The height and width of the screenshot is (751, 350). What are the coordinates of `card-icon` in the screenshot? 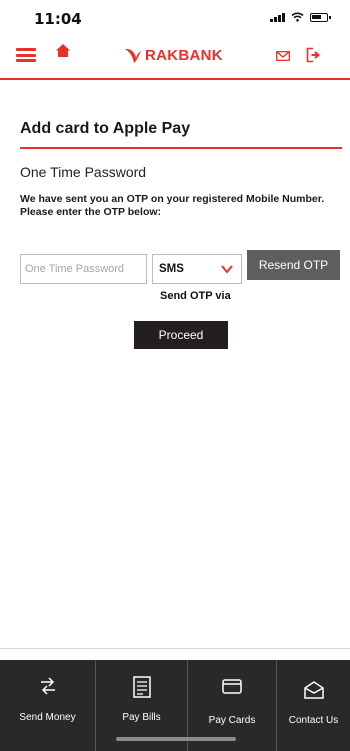 It's located at (232, 686).